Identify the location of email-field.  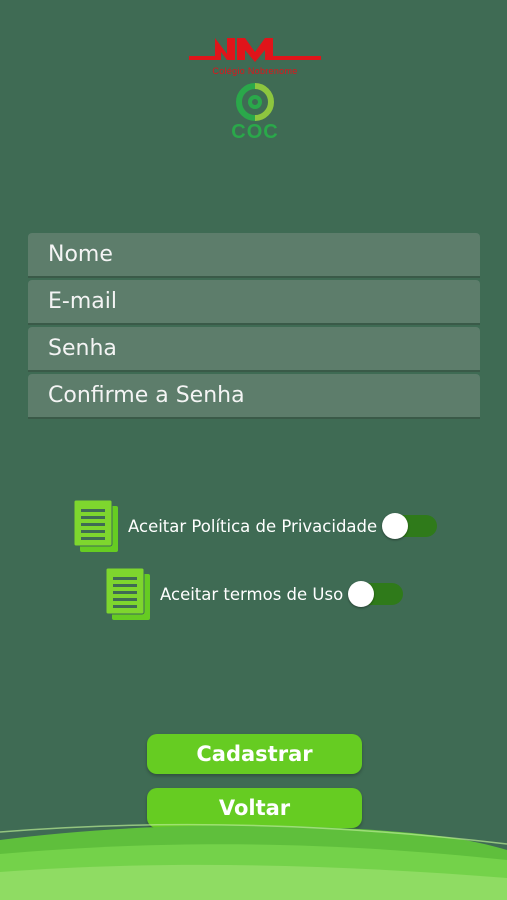
(254, 302).